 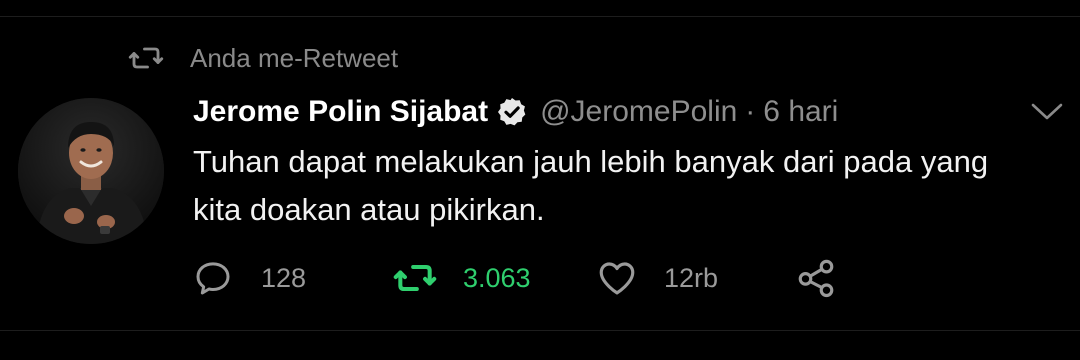 I want to click on reply-button: 128, so click(x=249, y=278).